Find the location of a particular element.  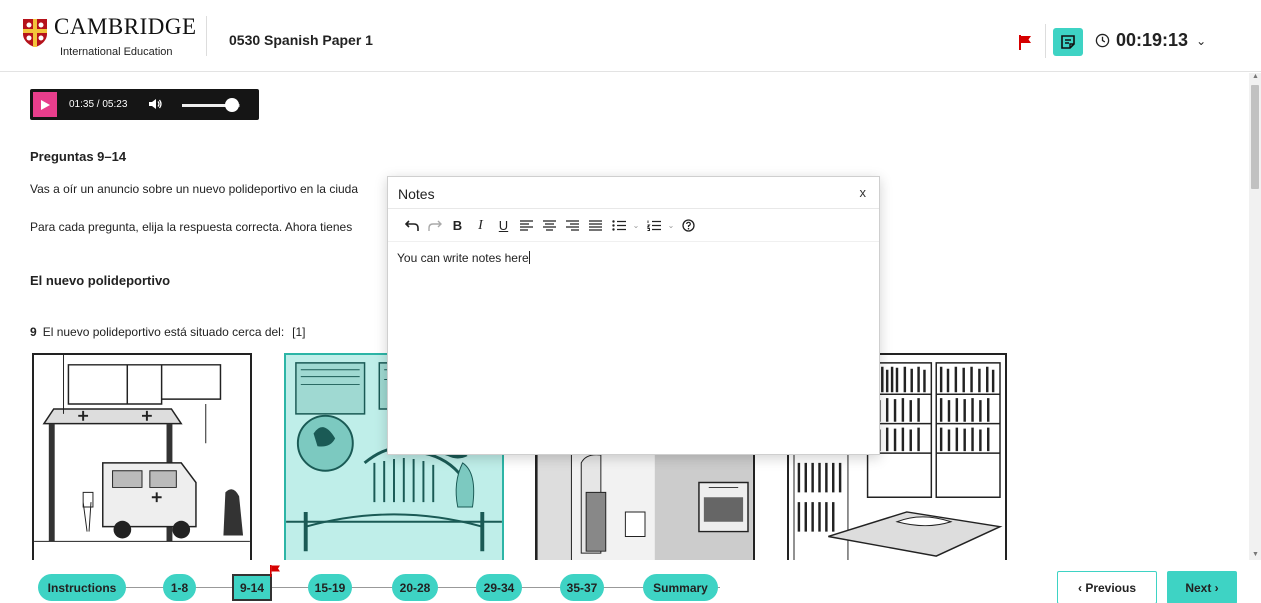

play-button is located at coordinates (45, 104).